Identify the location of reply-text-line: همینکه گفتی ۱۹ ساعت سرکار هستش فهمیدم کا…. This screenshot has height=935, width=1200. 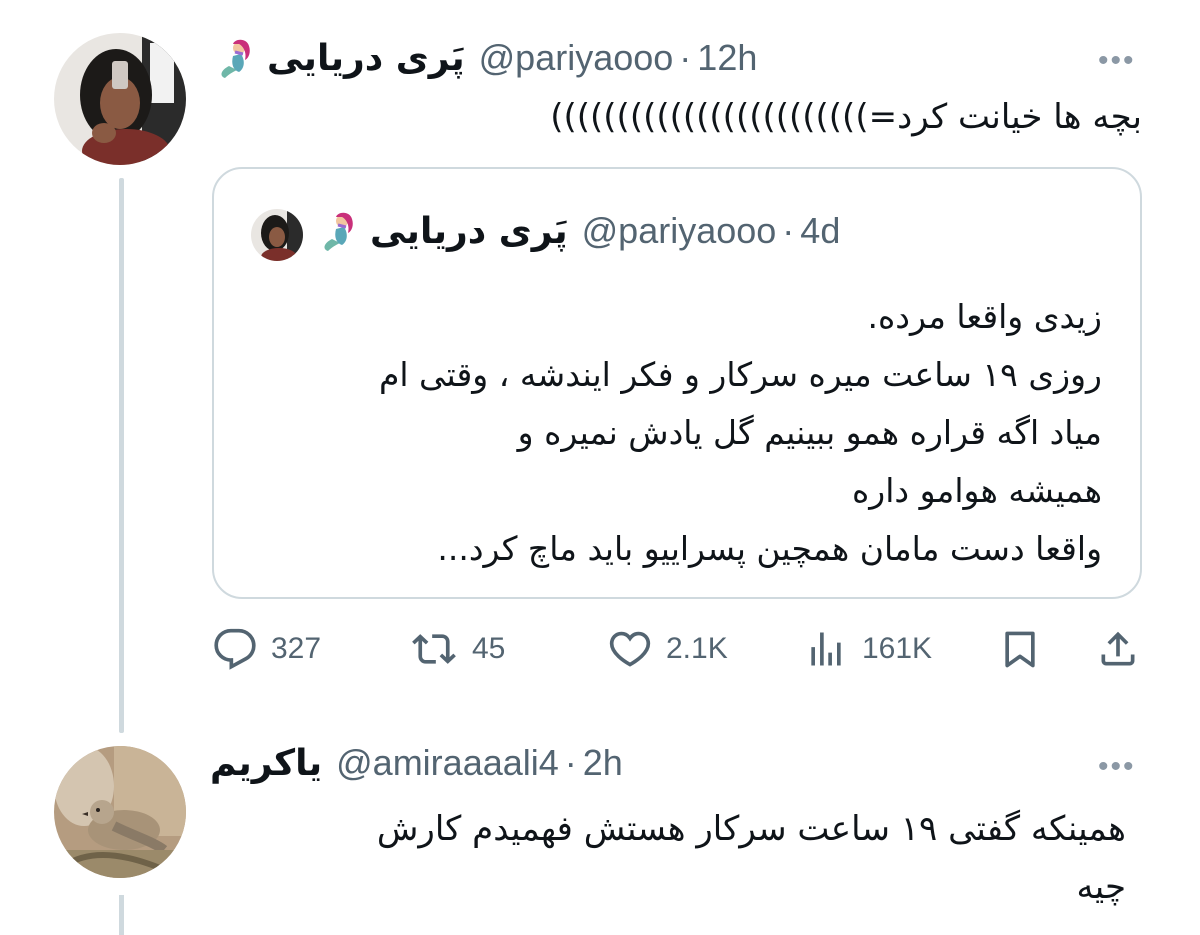
(751, 829).